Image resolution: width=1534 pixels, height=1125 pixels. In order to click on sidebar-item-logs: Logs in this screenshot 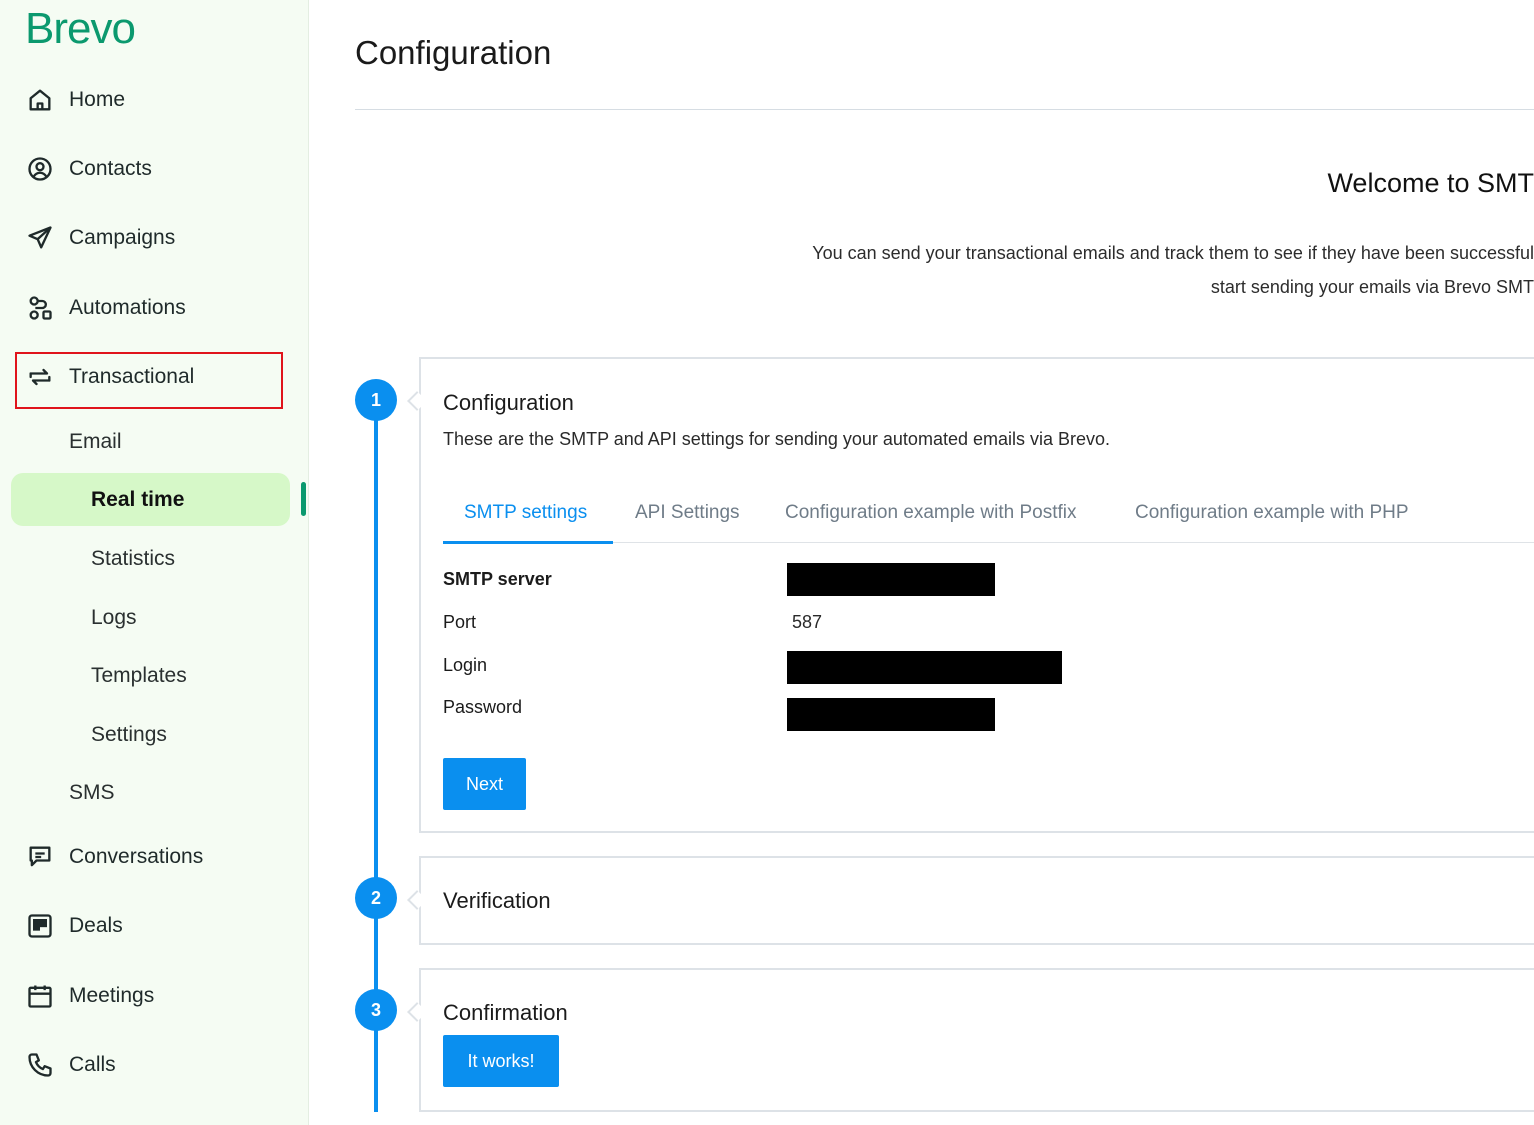, I will do `click(114, 618)`.